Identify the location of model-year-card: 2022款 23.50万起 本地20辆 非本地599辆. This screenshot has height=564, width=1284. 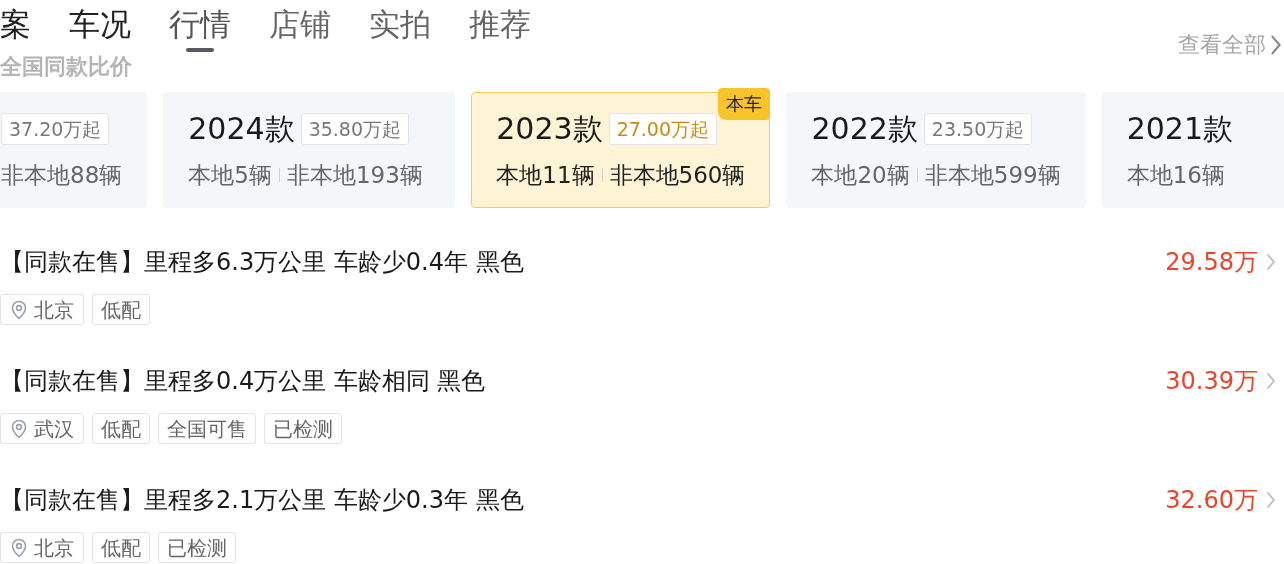
(936, 150).